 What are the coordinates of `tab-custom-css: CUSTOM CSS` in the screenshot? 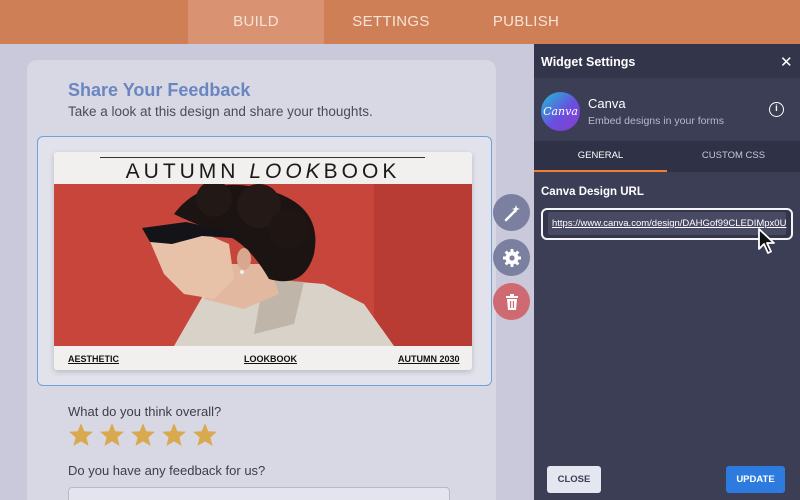 It's located at (733, 156).